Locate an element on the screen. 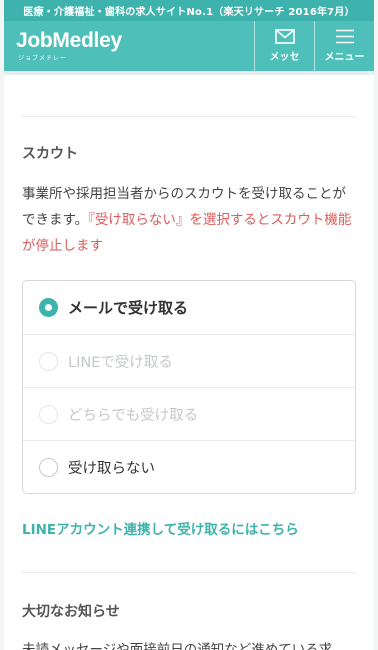 The width and height of the screenshot is (378, 650). logo-subtext: ジョブメドレー is located at coordinates (43, 58).